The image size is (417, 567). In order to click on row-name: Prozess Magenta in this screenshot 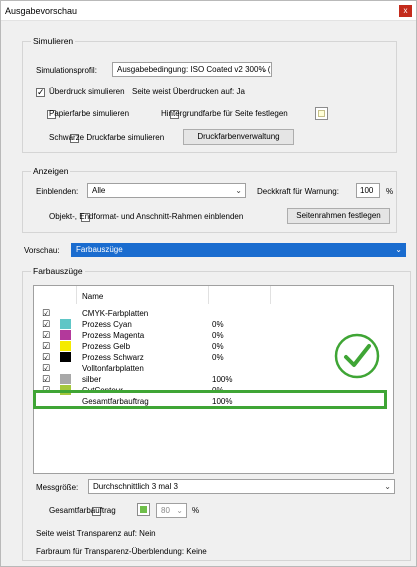, I will do `click(113, 335)`.